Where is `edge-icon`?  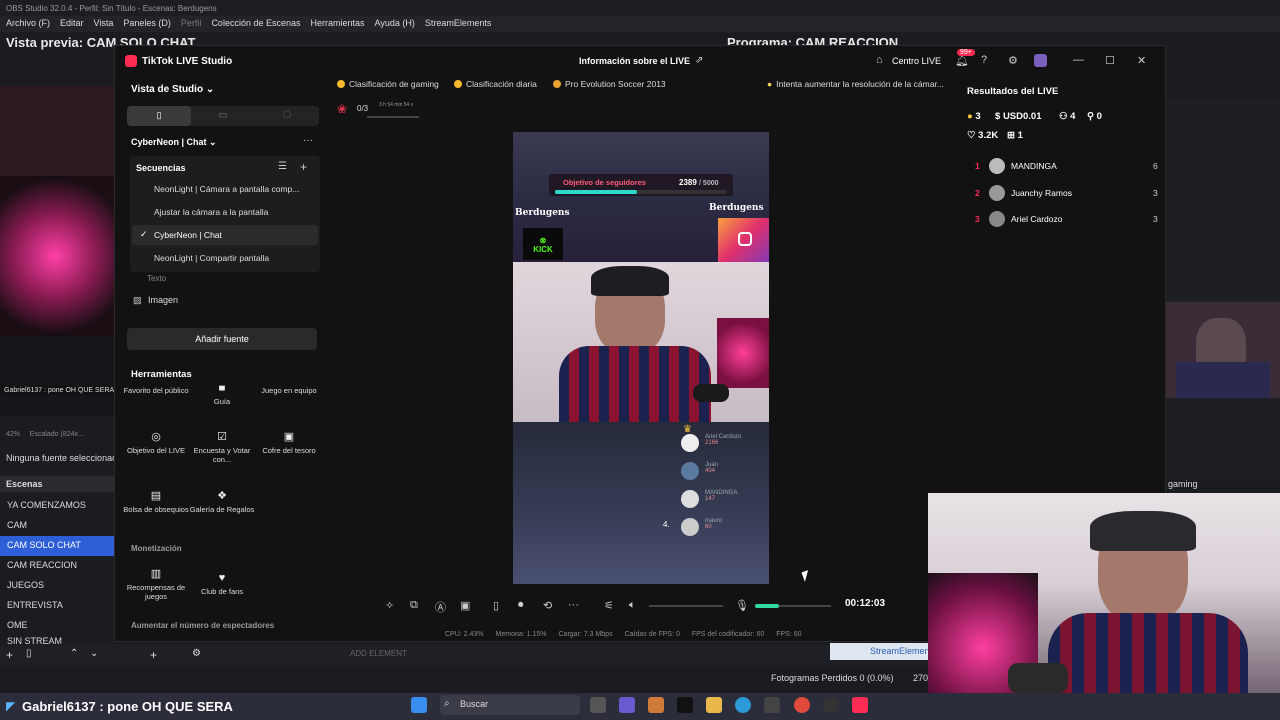
edge-icon is located at coordinates (743, 705).